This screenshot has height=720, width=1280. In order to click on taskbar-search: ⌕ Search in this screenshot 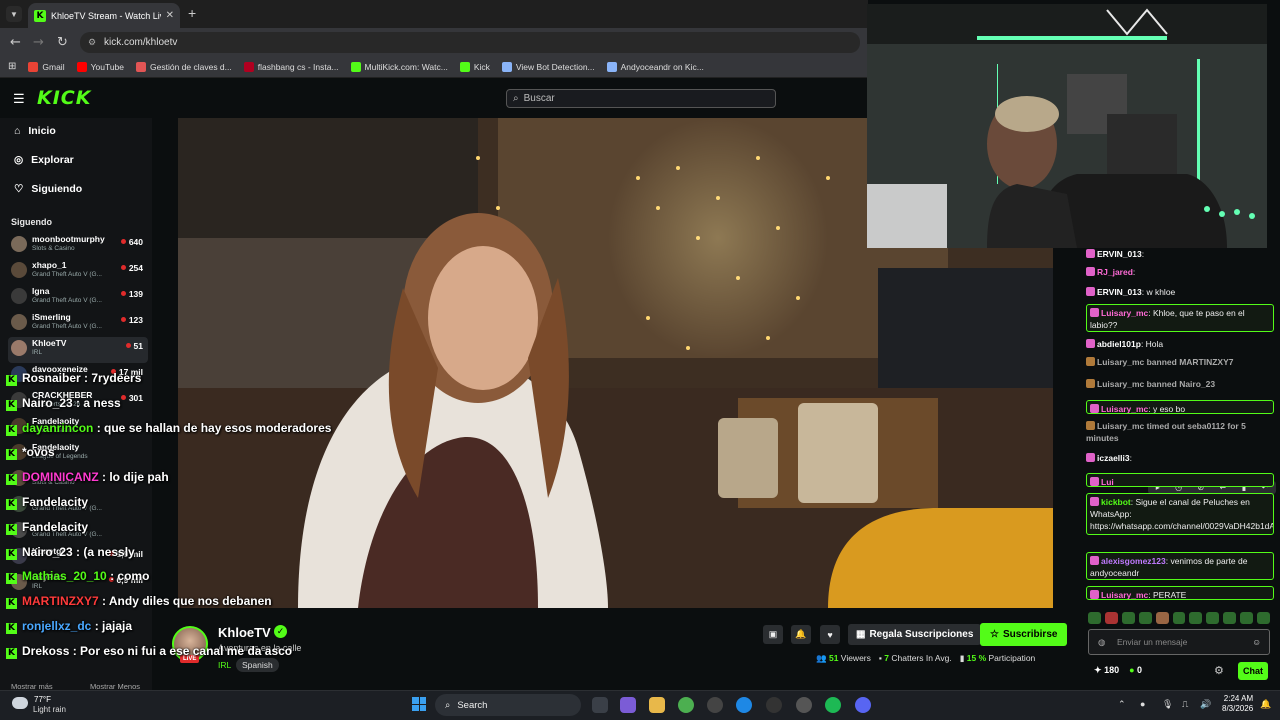, I will do `click(508, 705)`.